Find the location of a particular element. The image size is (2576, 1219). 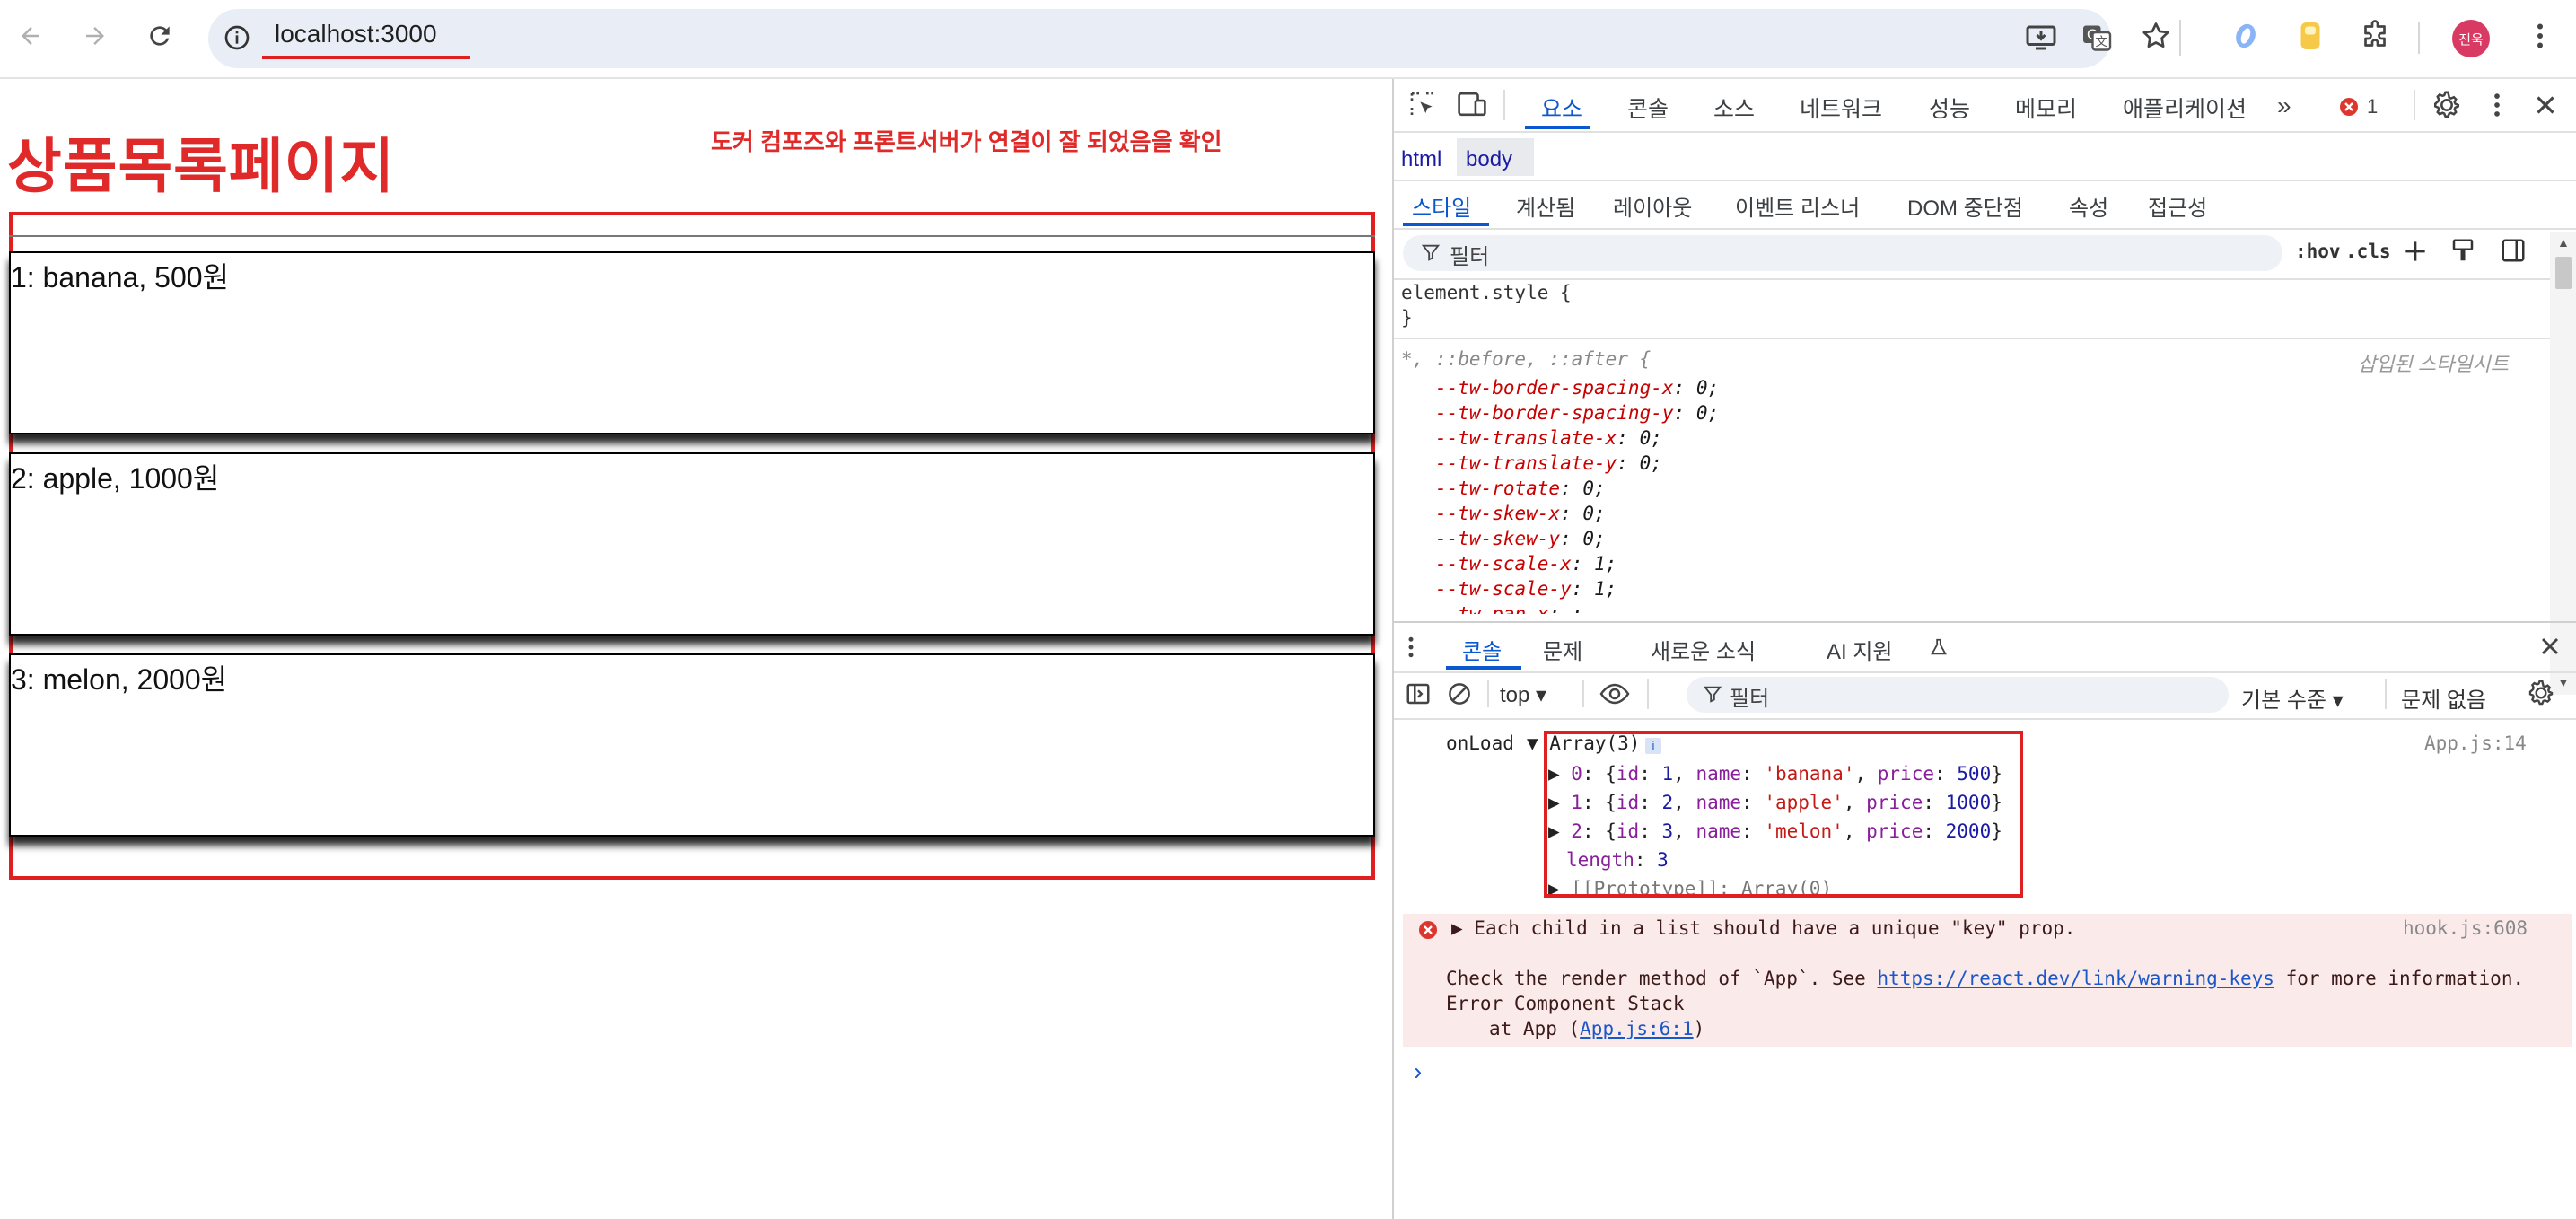

new-style-rule-icon is located at coordinates (2415, 251).